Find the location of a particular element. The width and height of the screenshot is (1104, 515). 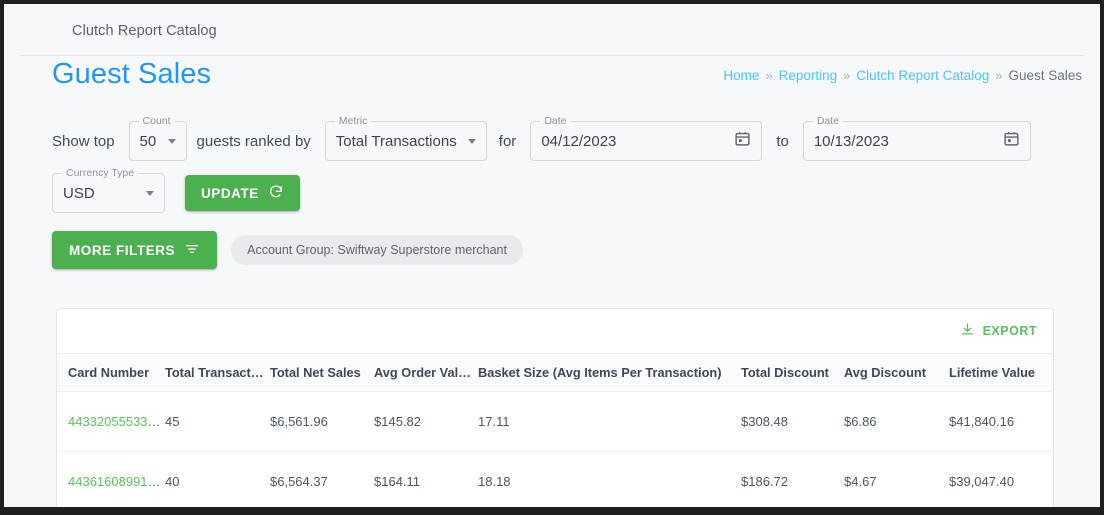

cell-total-transactions: 45 is located at coordinates (217, 421).